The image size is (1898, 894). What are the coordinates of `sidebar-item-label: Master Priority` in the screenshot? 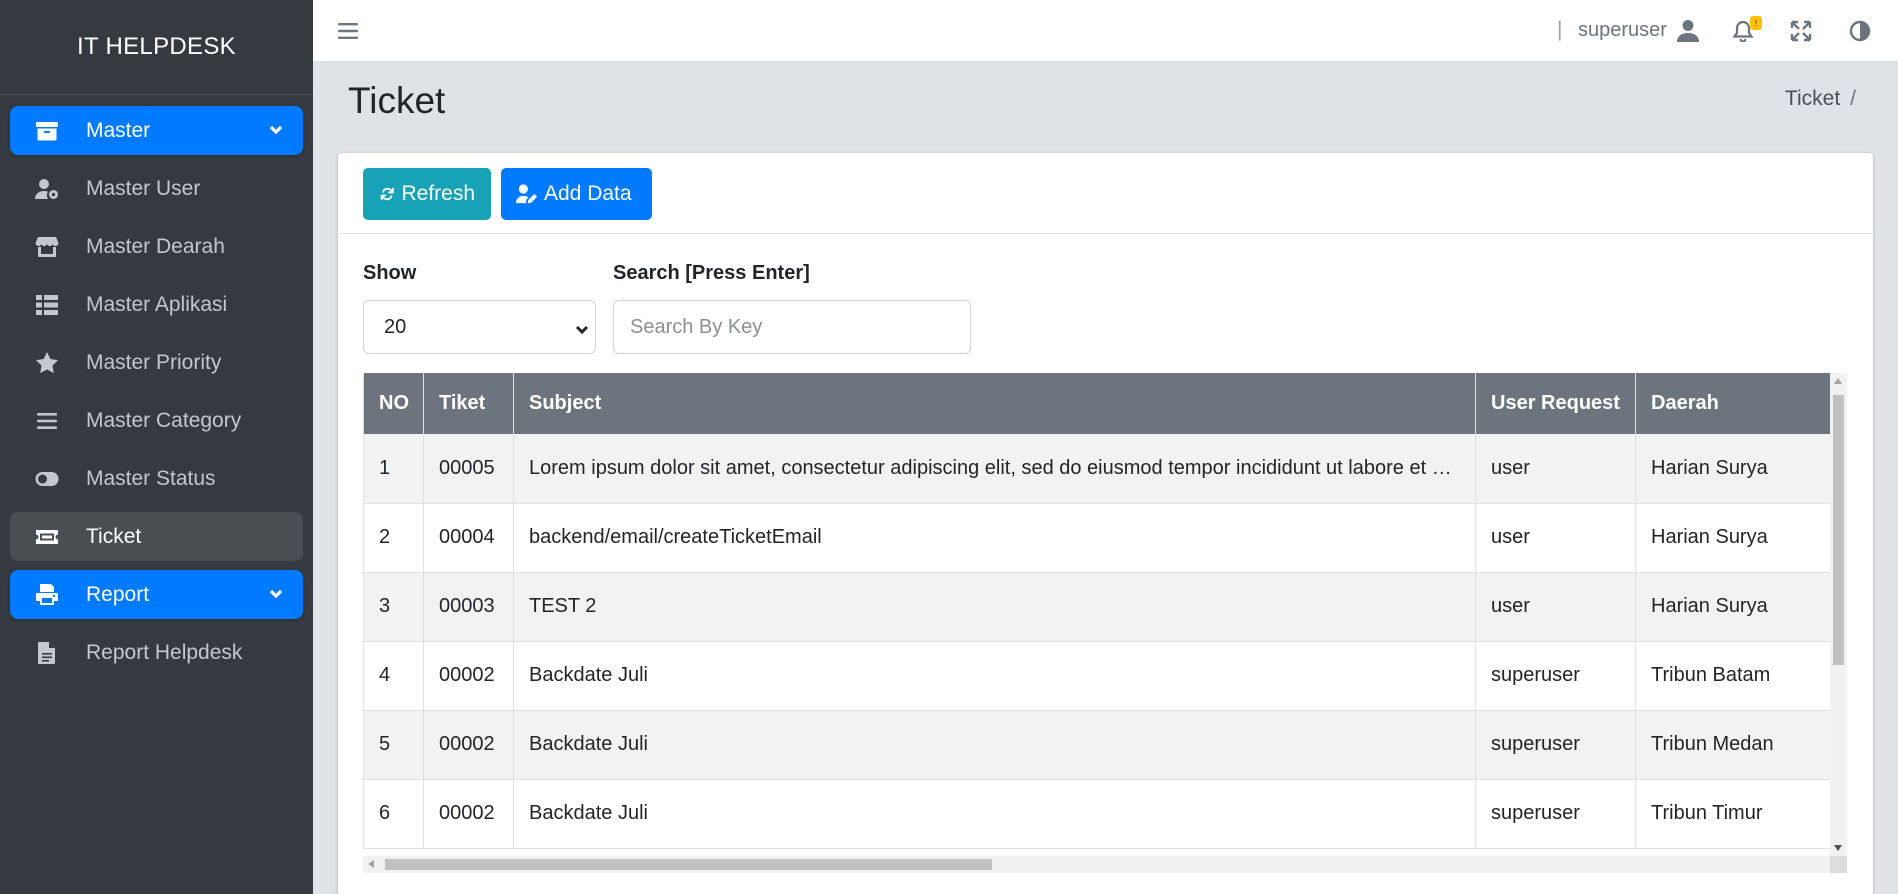 It's located at (154, 362).